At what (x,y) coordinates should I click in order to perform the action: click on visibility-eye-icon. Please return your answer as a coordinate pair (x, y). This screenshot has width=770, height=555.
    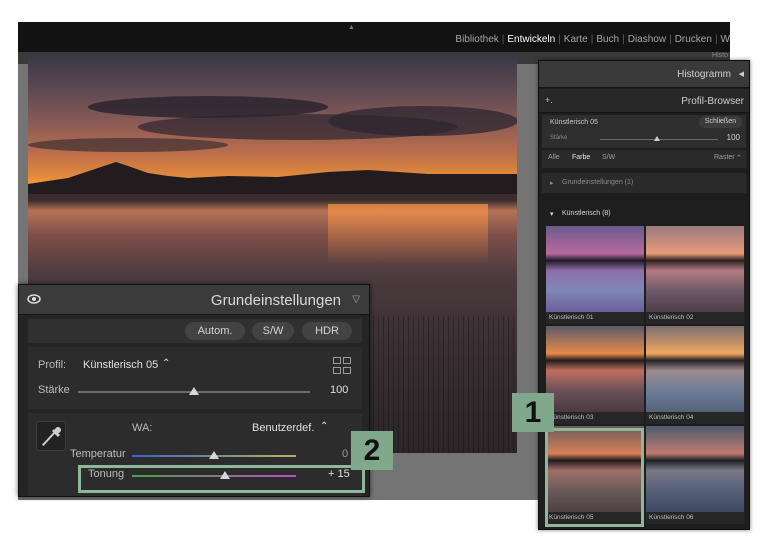
    Looking at the image, I should click on (34, 300).